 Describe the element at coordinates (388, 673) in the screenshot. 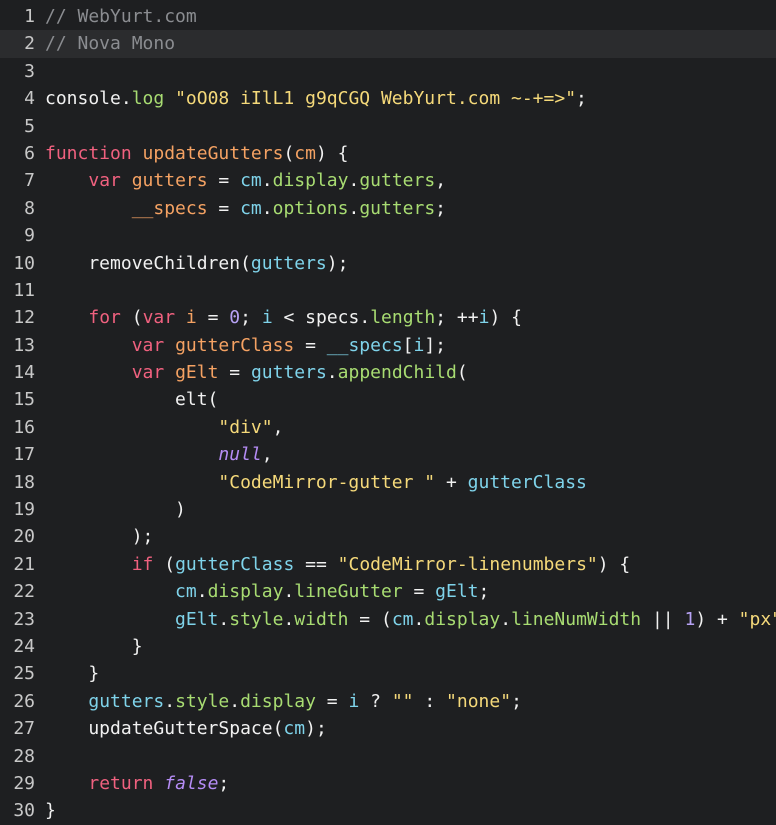

I see `code-line: 25 }` at that location.